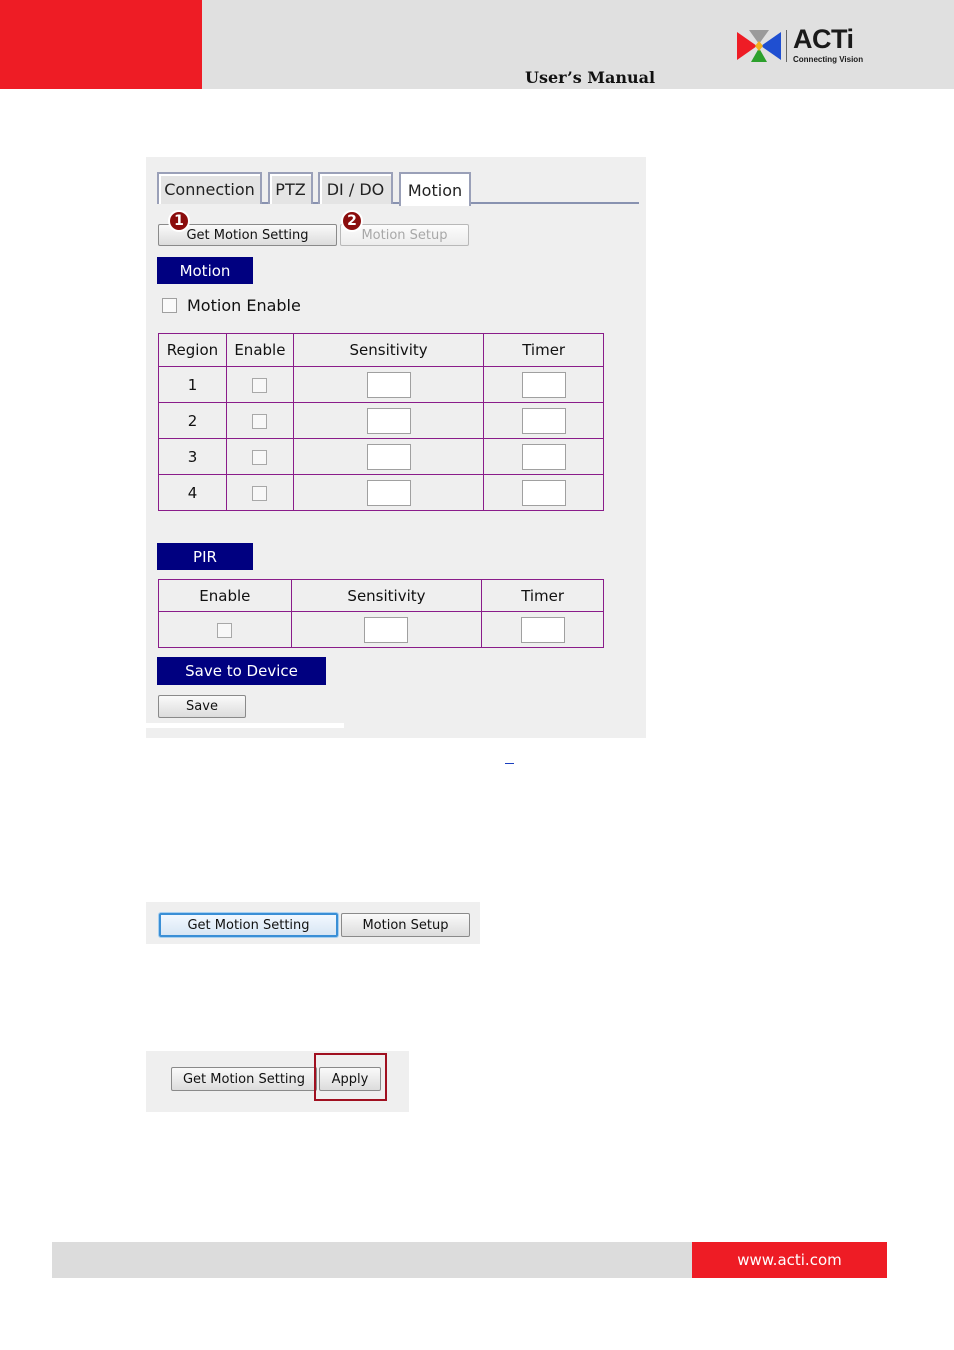  I want to click on pir-column-header-enable: Enable, so click(225, 595).